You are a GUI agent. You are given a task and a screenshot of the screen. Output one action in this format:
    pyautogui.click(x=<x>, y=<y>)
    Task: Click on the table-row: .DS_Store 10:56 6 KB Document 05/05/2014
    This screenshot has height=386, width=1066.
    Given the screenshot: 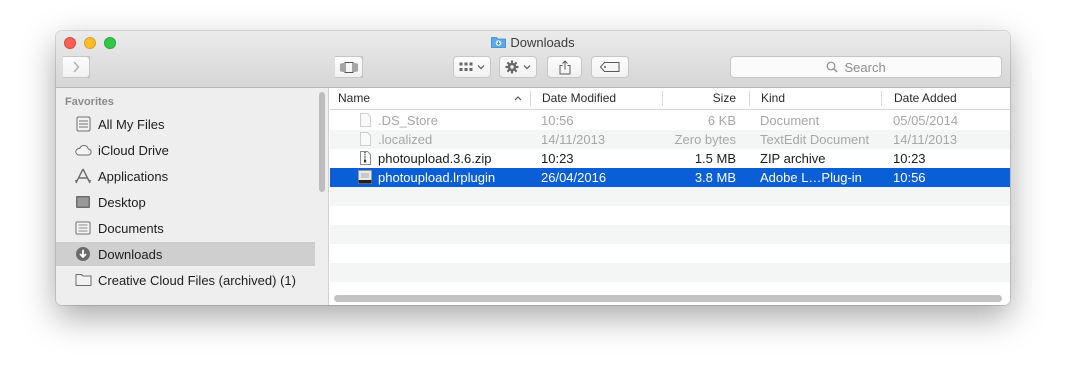 What is the action you would take?
    pyautogui.click(x=670, y=120)
    